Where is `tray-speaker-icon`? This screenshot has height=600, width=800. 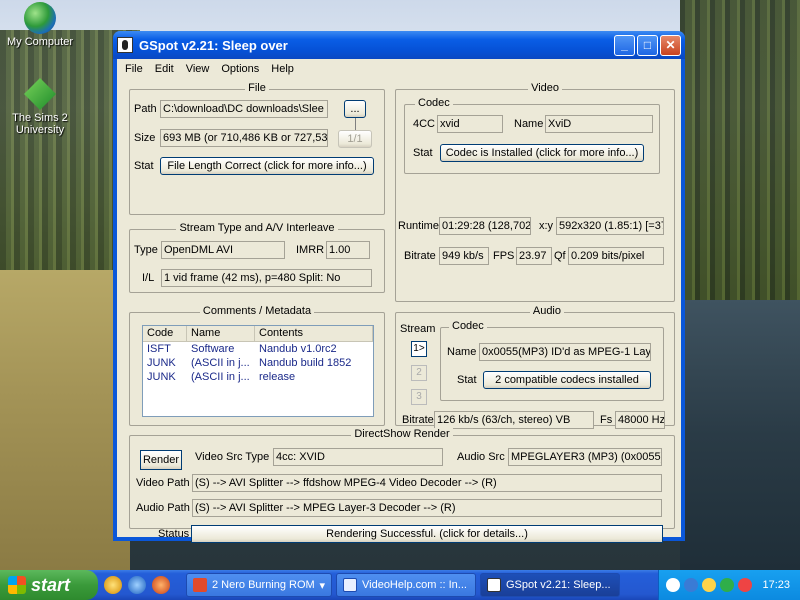
tray-speaker-icon is located at coordinates (673, 585).